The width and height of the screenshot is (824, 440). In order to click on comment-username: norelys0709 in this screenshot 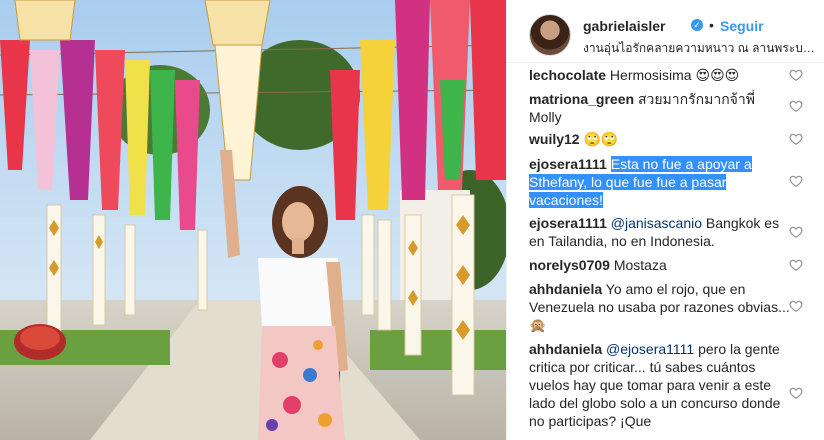, I will do `click(569, 265)`.